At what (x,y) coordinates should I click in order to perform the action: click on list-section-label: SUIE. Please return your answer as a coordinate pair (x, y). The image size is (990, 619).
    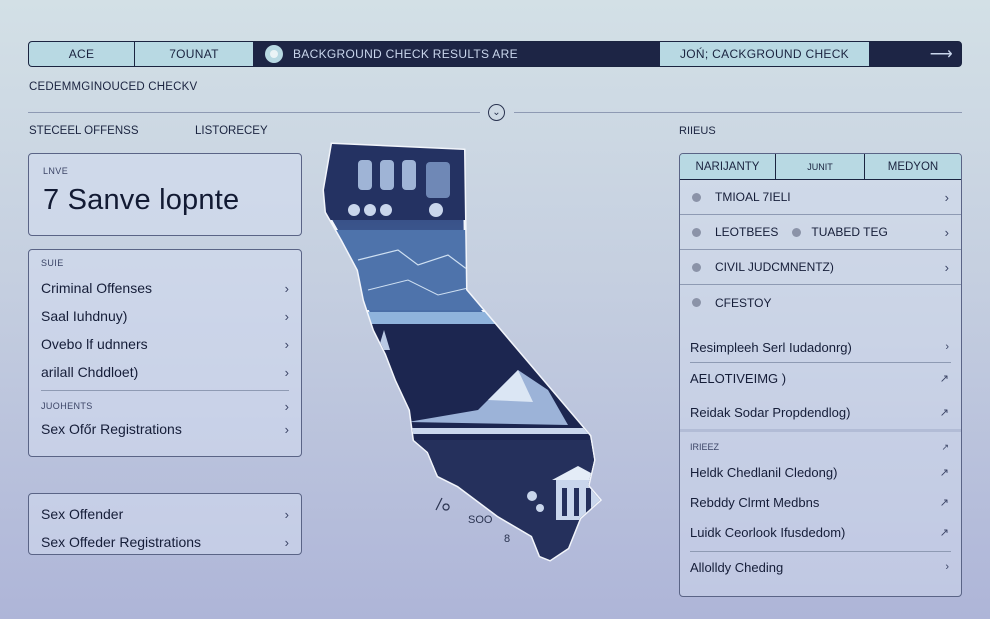
    Looking at the image, I should click on (52, 263).